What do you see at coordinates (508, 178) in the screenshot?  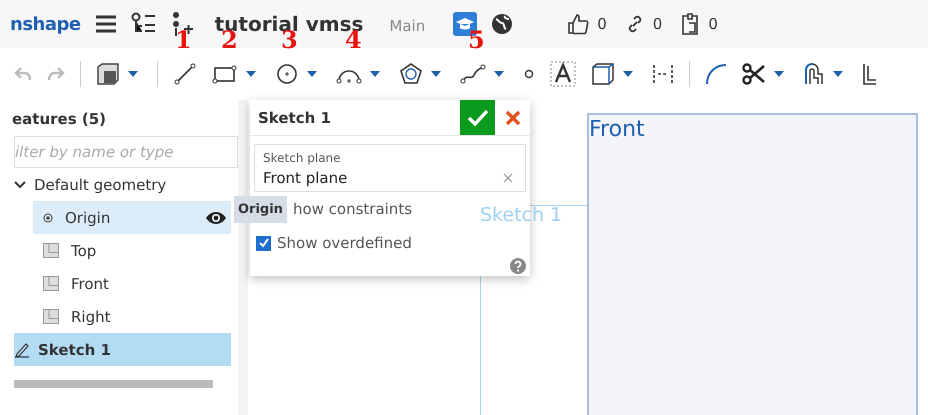 I see `clear-icon` at bounding box center [508, 178].